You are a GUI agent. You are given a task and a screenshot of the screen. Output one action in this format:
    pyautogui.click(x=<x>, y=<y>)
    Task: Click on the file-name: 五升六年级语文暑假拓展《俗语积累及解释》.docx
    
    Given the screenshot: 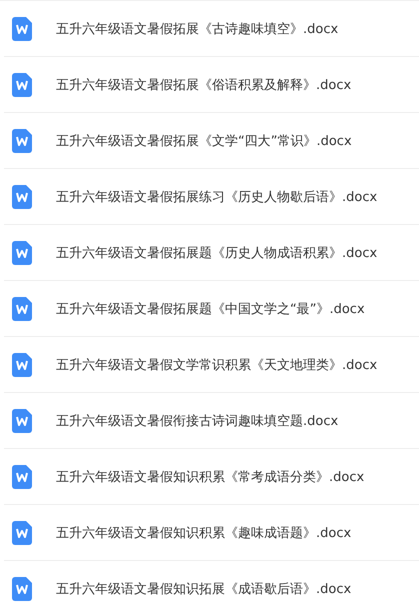 What is the action you would take?
    pyautogui.click(x=204, y=85)
    